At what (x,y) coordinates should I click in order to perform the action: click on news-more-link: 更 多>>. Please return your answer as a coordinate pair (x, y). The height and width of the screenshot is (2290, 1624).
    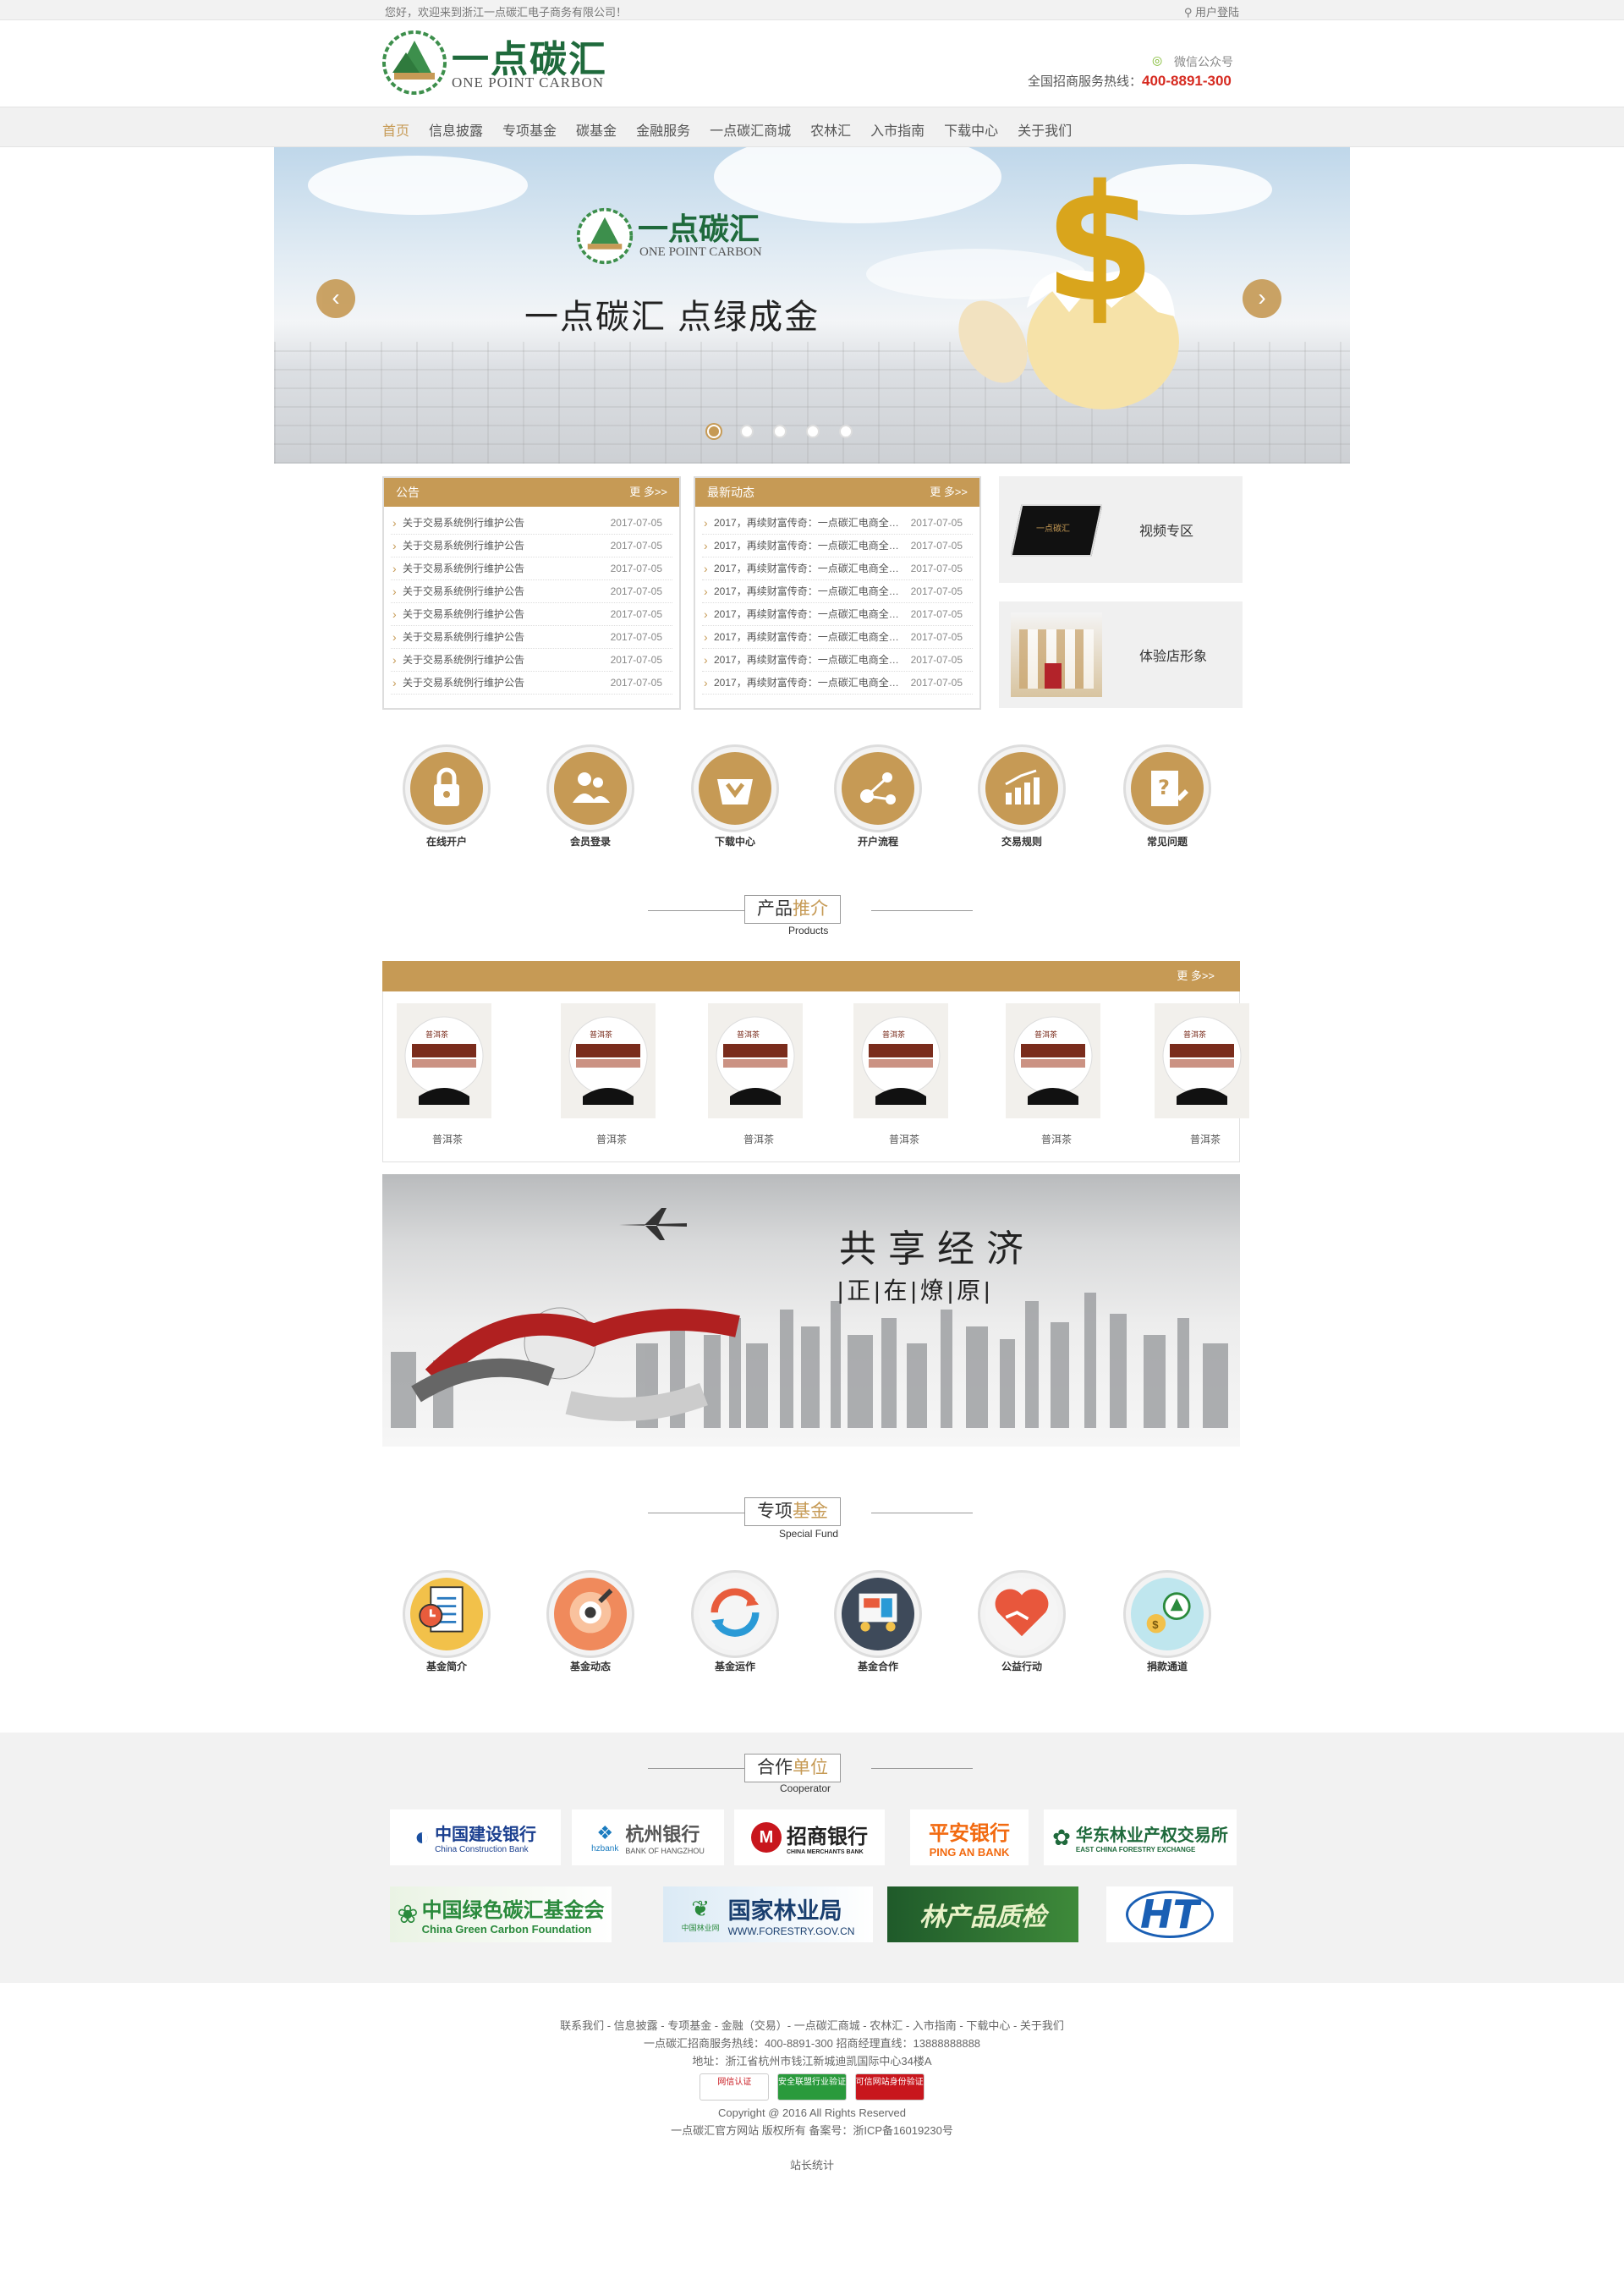
    Looking at the image, I should click on (949, 493).